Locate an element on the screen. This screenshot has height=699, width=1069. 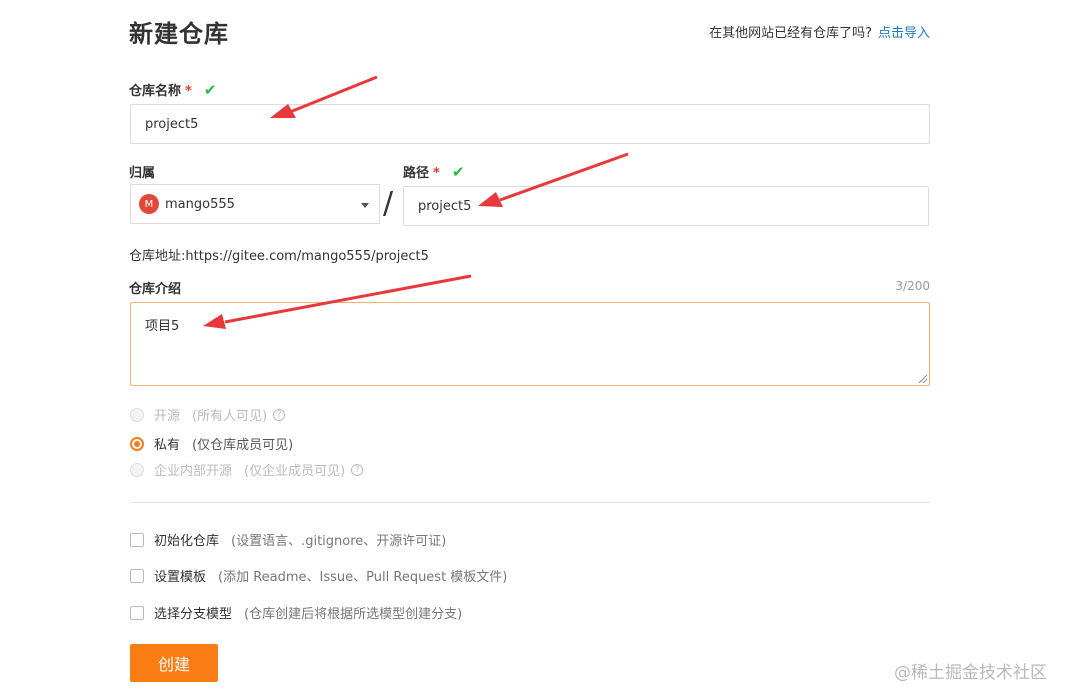
annotation-arrows is located at coordinates (416, 202).